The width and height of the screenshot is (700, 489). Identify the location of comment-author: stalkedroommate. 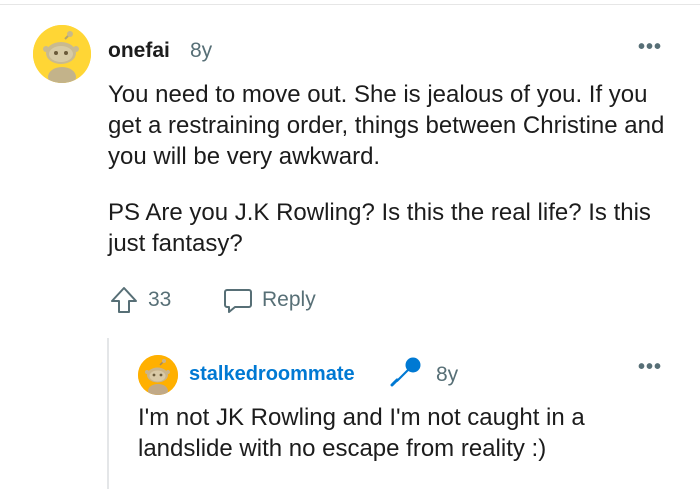
(272, 374).